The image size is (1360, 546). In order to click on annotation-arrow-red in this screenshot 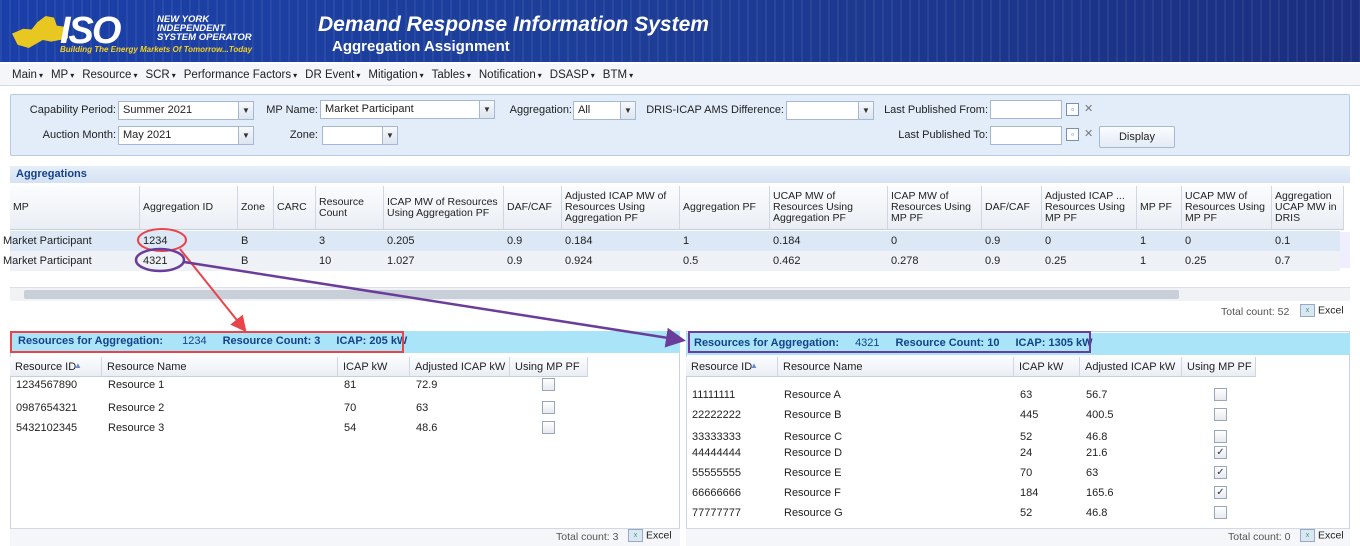, I will do `click(213, 290)`.